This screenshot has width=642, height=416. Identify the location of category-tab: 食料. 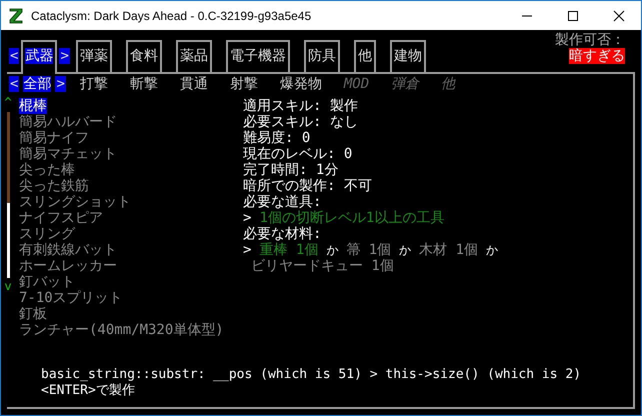
(144, 56).